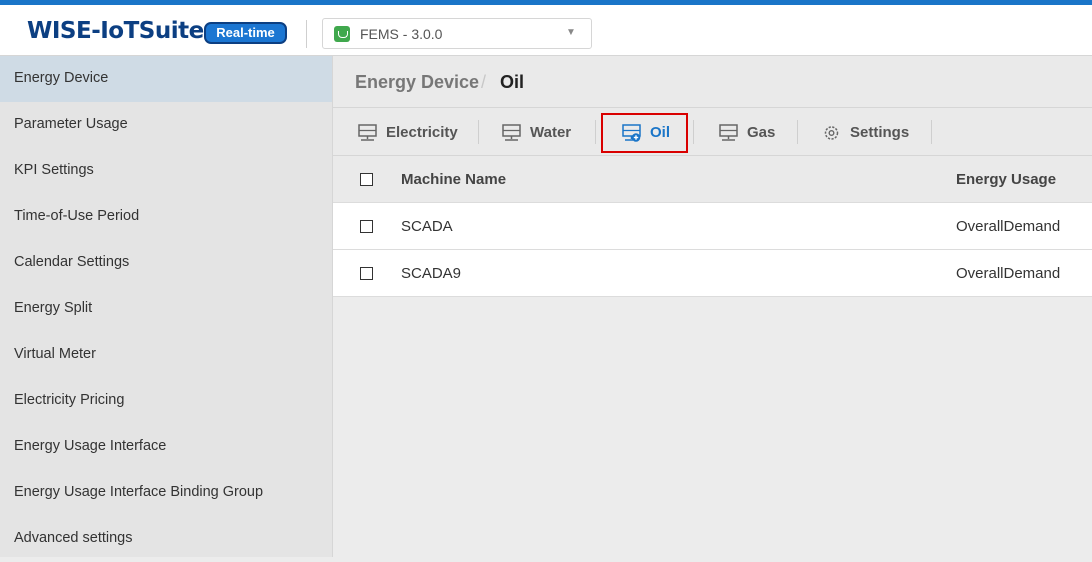 The image size is (1092, 562). Describe the element at coordinates (166, 217) in the screenshot. I see `sidebar-item-time-of-use-period: Time-of-Use Period` at that location.